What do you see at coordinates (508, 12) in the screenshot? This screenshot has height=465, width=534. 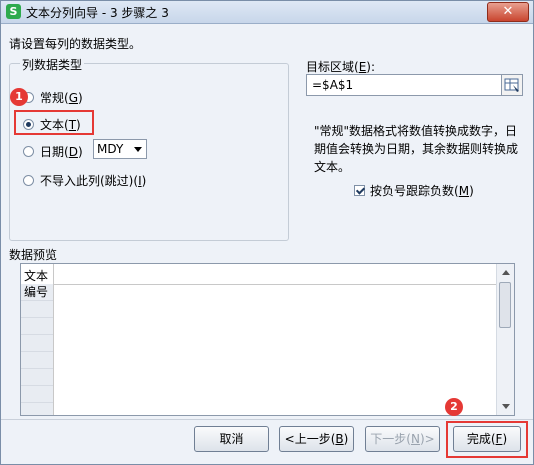 I see `close-button: ✕` at bounding box center [508, 12].